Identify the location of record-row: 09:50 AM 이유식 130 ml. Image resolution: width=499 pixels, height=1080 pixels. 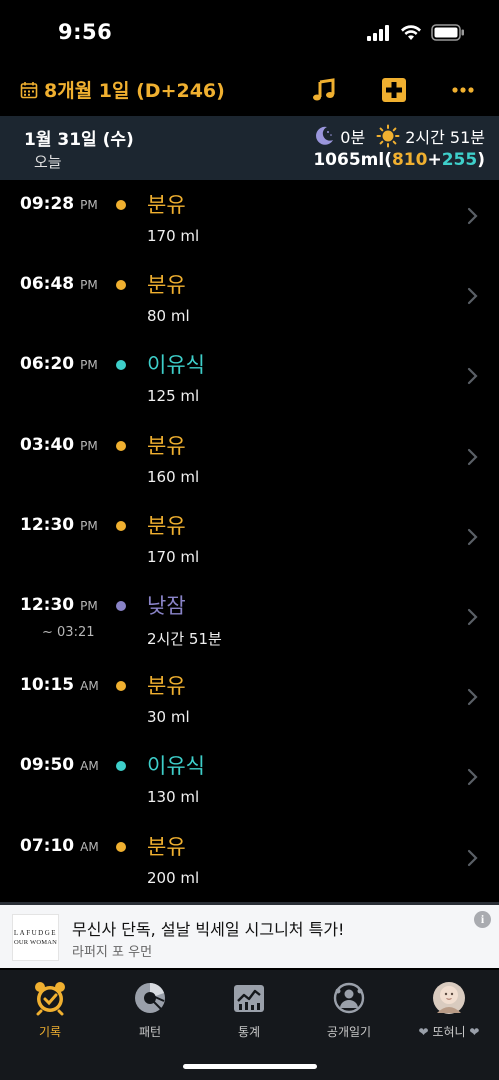
(249, 782).